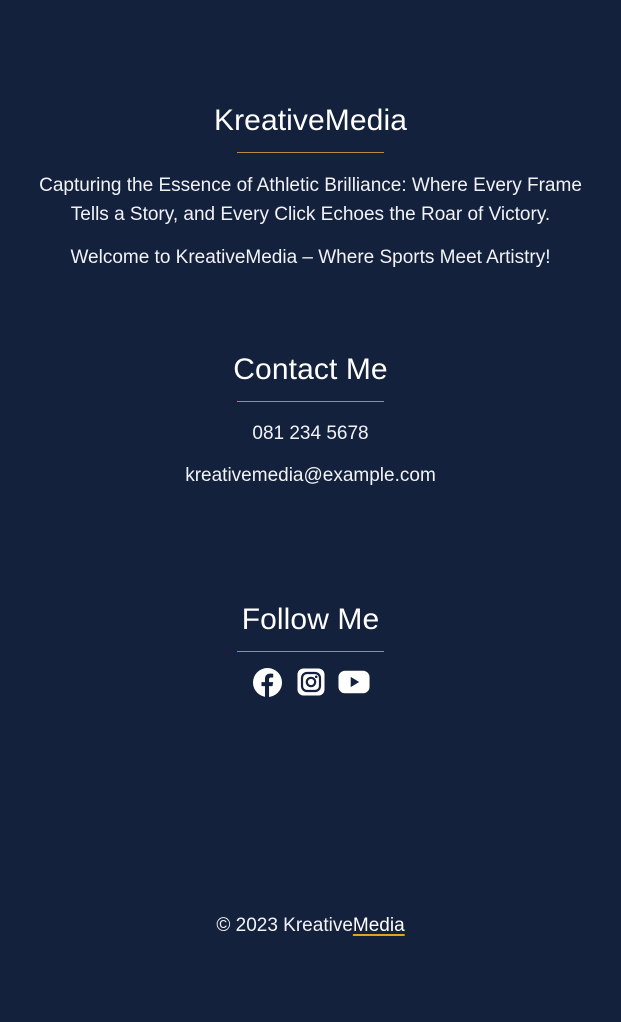 The image size is (621, 1022). I want to click on copyright-section: © 2023 KreativeMedia, so click(310, 926).